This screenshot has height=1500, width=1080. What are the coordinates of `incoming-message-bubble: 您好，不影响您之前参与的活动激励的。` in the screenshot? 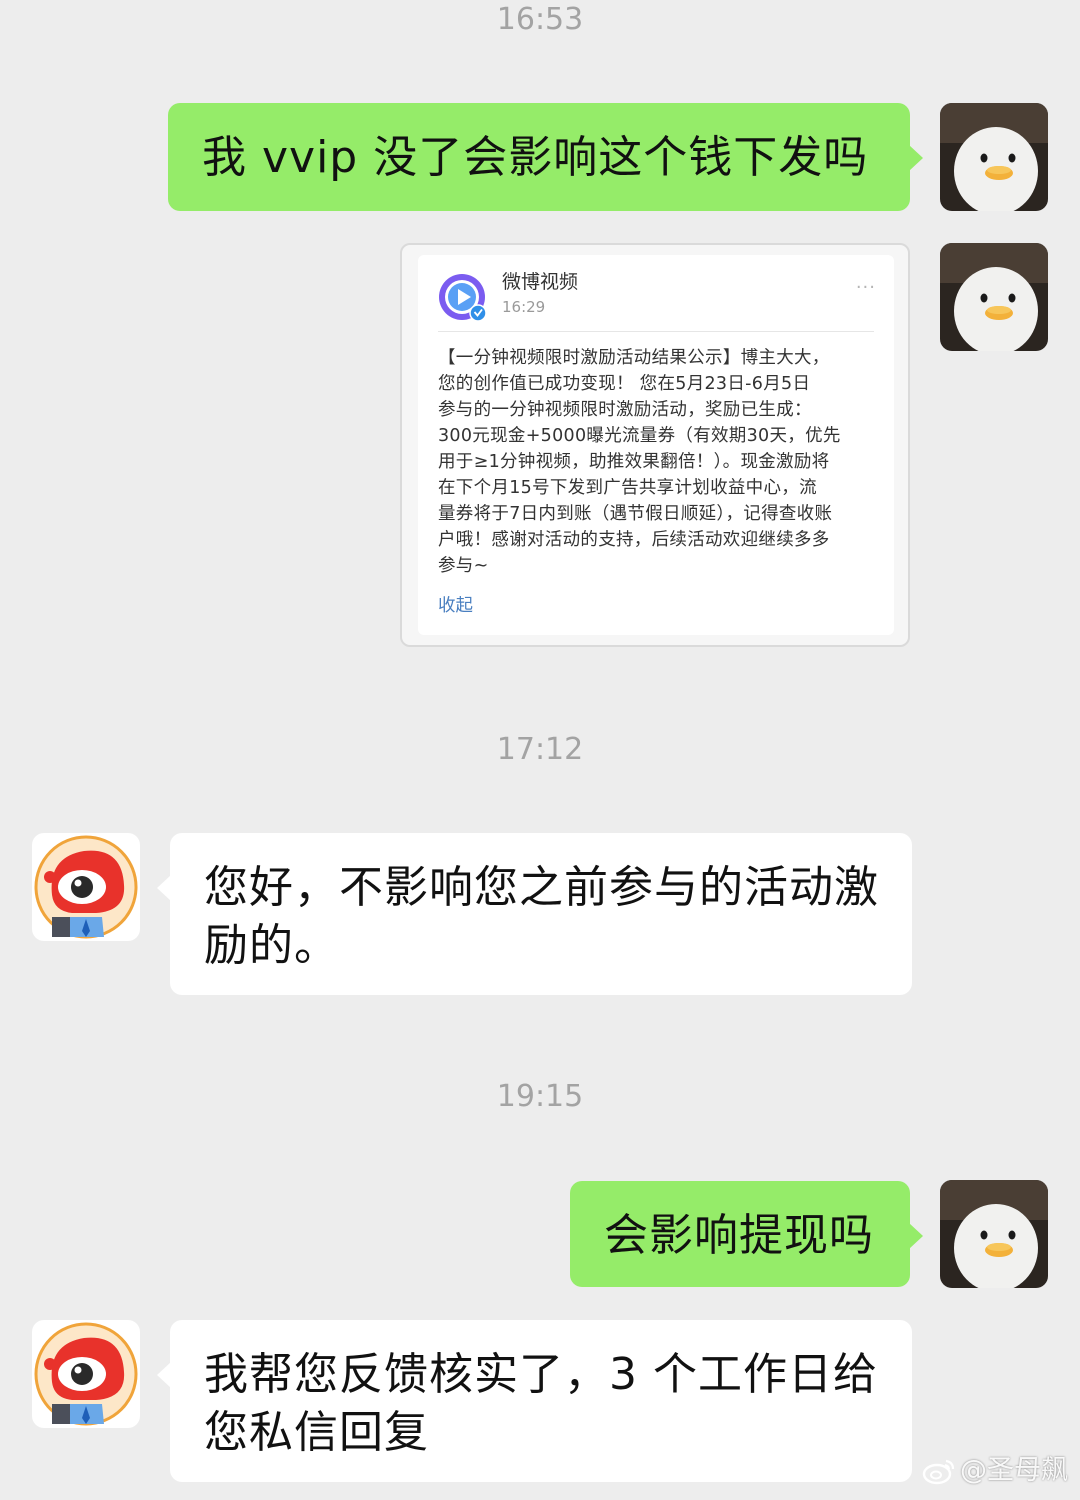 It's located at (534, 914).